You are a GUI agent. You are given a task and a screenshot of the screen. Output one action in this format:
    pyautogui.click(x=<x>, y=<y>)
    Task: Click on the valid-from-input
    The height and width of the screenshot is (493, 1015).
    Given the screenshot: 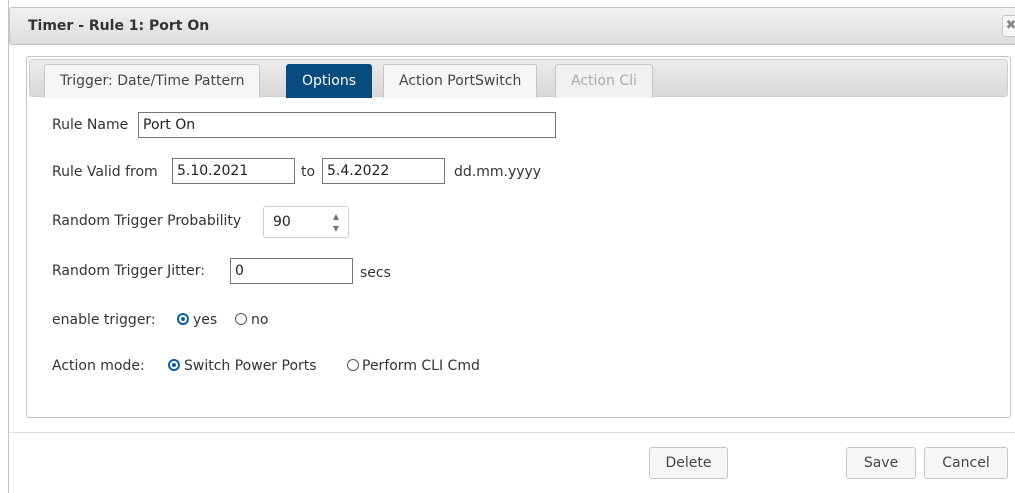 What is the action you would take?
    pyautogui.click(x=233, y=171)
    